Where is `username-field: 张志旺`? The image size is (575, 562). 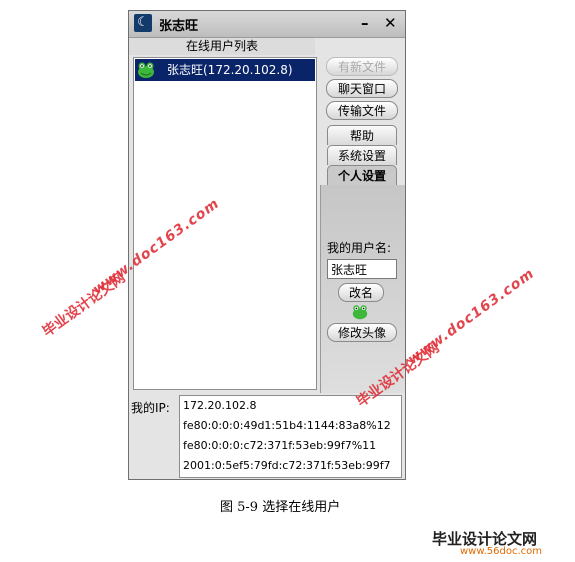
username-field: 张志旺 is located at coordinates (362, 269).